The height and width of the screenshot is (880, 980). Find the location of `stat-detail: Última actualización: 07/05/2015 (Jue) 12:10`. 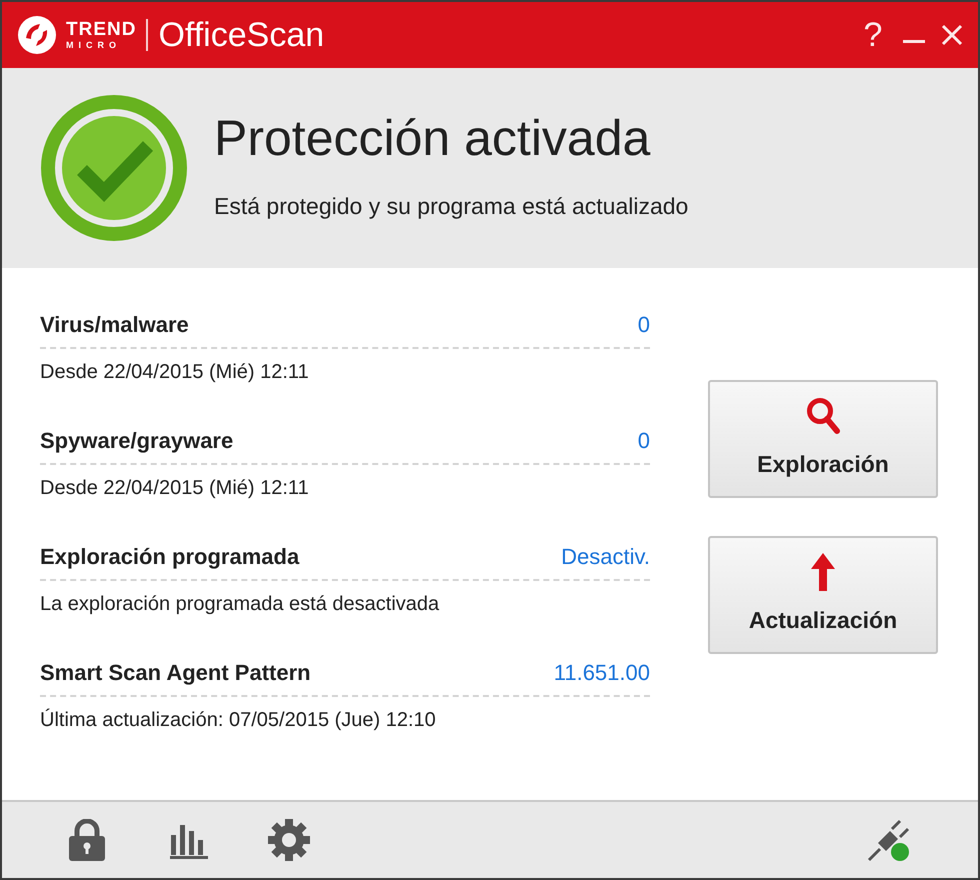

stat-detail: Última actualización: 07/05/2015 (Jue) 12:10 is located at coordinates (238, 720).